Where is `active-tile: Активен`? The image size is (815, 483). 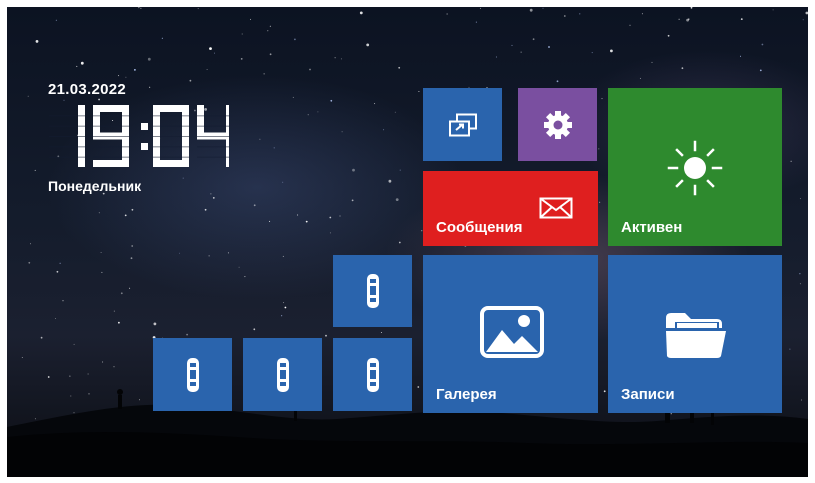 active-tile: Активен is located at coordinates (695, 167).